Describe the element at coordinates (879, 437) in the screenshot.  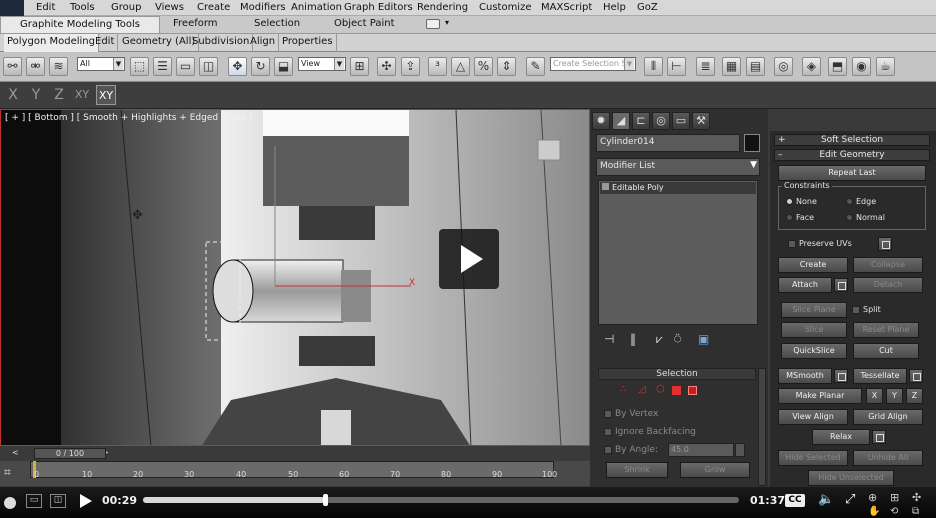
I see `relax-settings-icon` at that location.